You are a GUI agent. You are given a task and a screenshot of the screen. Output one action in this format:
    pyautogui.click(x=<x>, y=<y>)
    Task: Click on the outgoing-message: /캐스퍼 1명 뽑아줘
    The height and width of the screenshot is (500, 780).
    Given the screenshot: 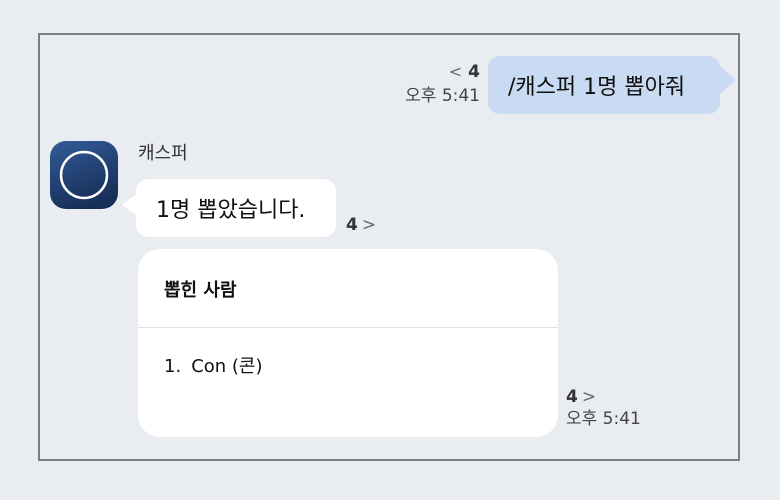 What is the action you would take?
    pyautogui.click(x=612, y=85)
    